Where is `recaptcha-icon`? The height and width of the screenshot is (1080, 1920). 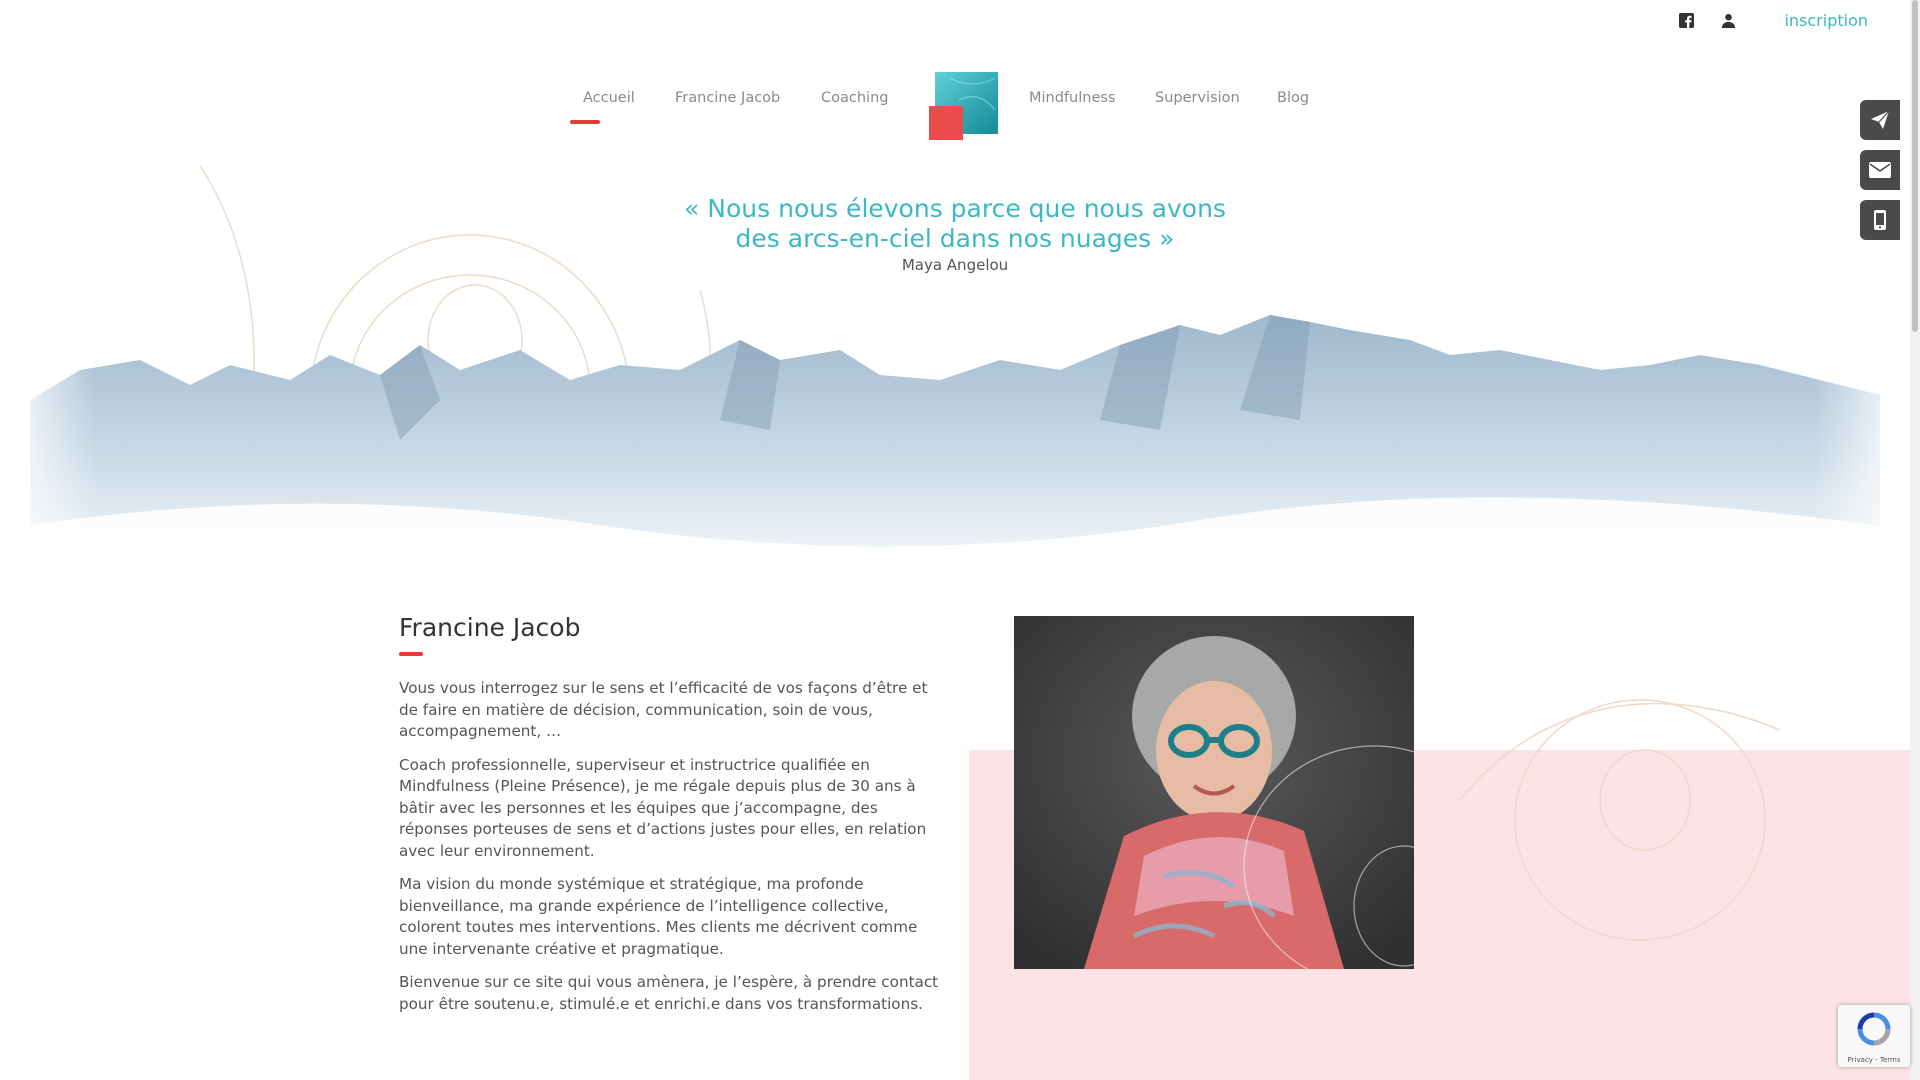
recaptcha-icon is located at coordinates (1874, 1029).